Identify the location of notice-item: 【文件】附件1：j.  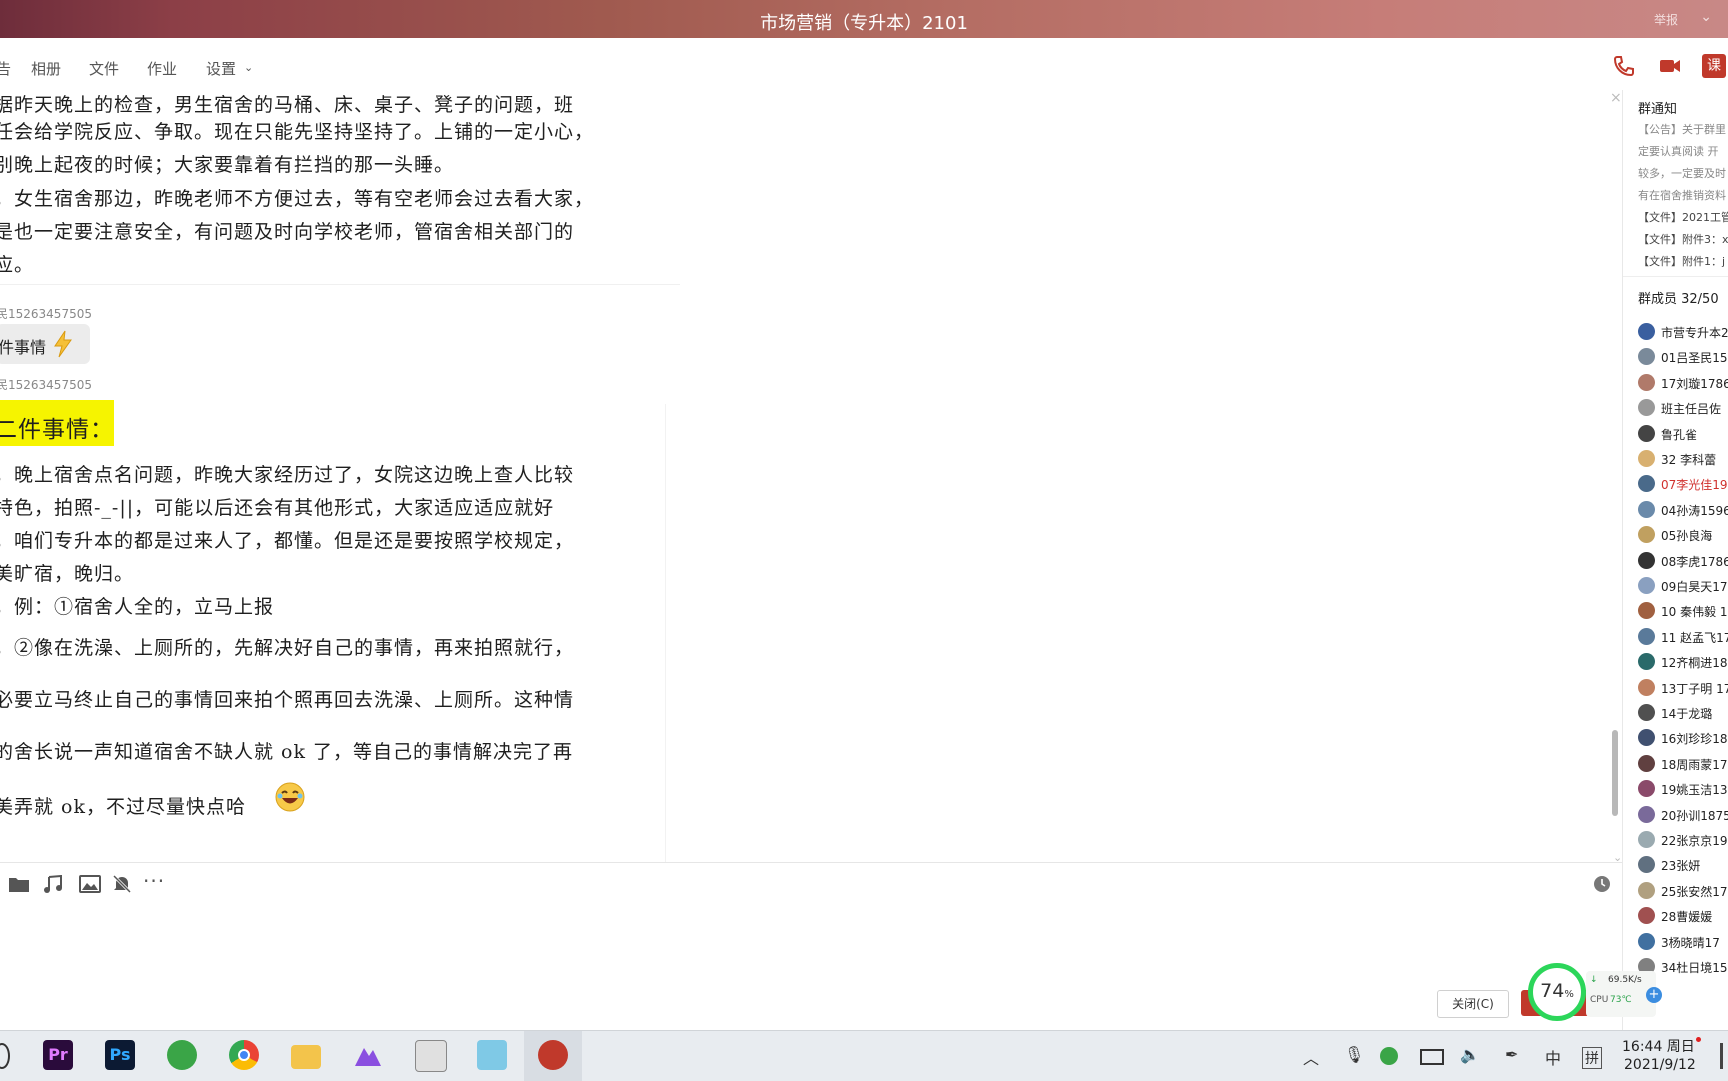
(1681, 261).